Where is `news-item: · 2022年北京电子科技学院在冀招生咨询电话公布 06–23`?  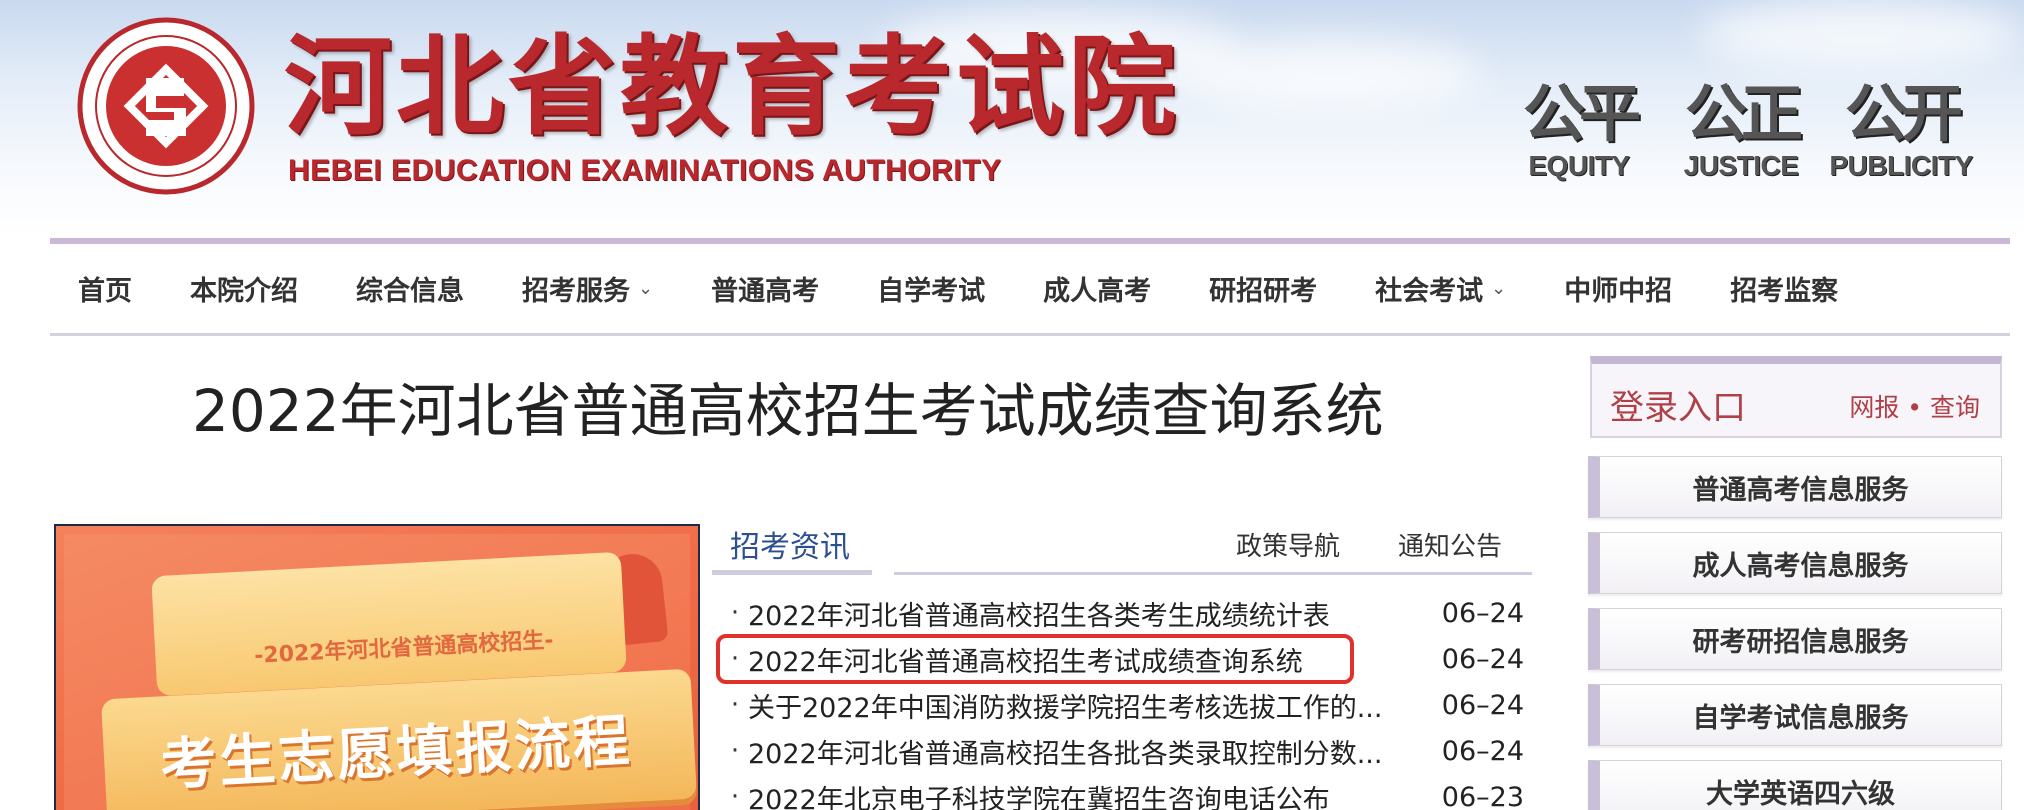
news-item: · 2022年北京电子科技学院在冀招生咨询电话公布 06–23 is located at coordinates (1127, 792).